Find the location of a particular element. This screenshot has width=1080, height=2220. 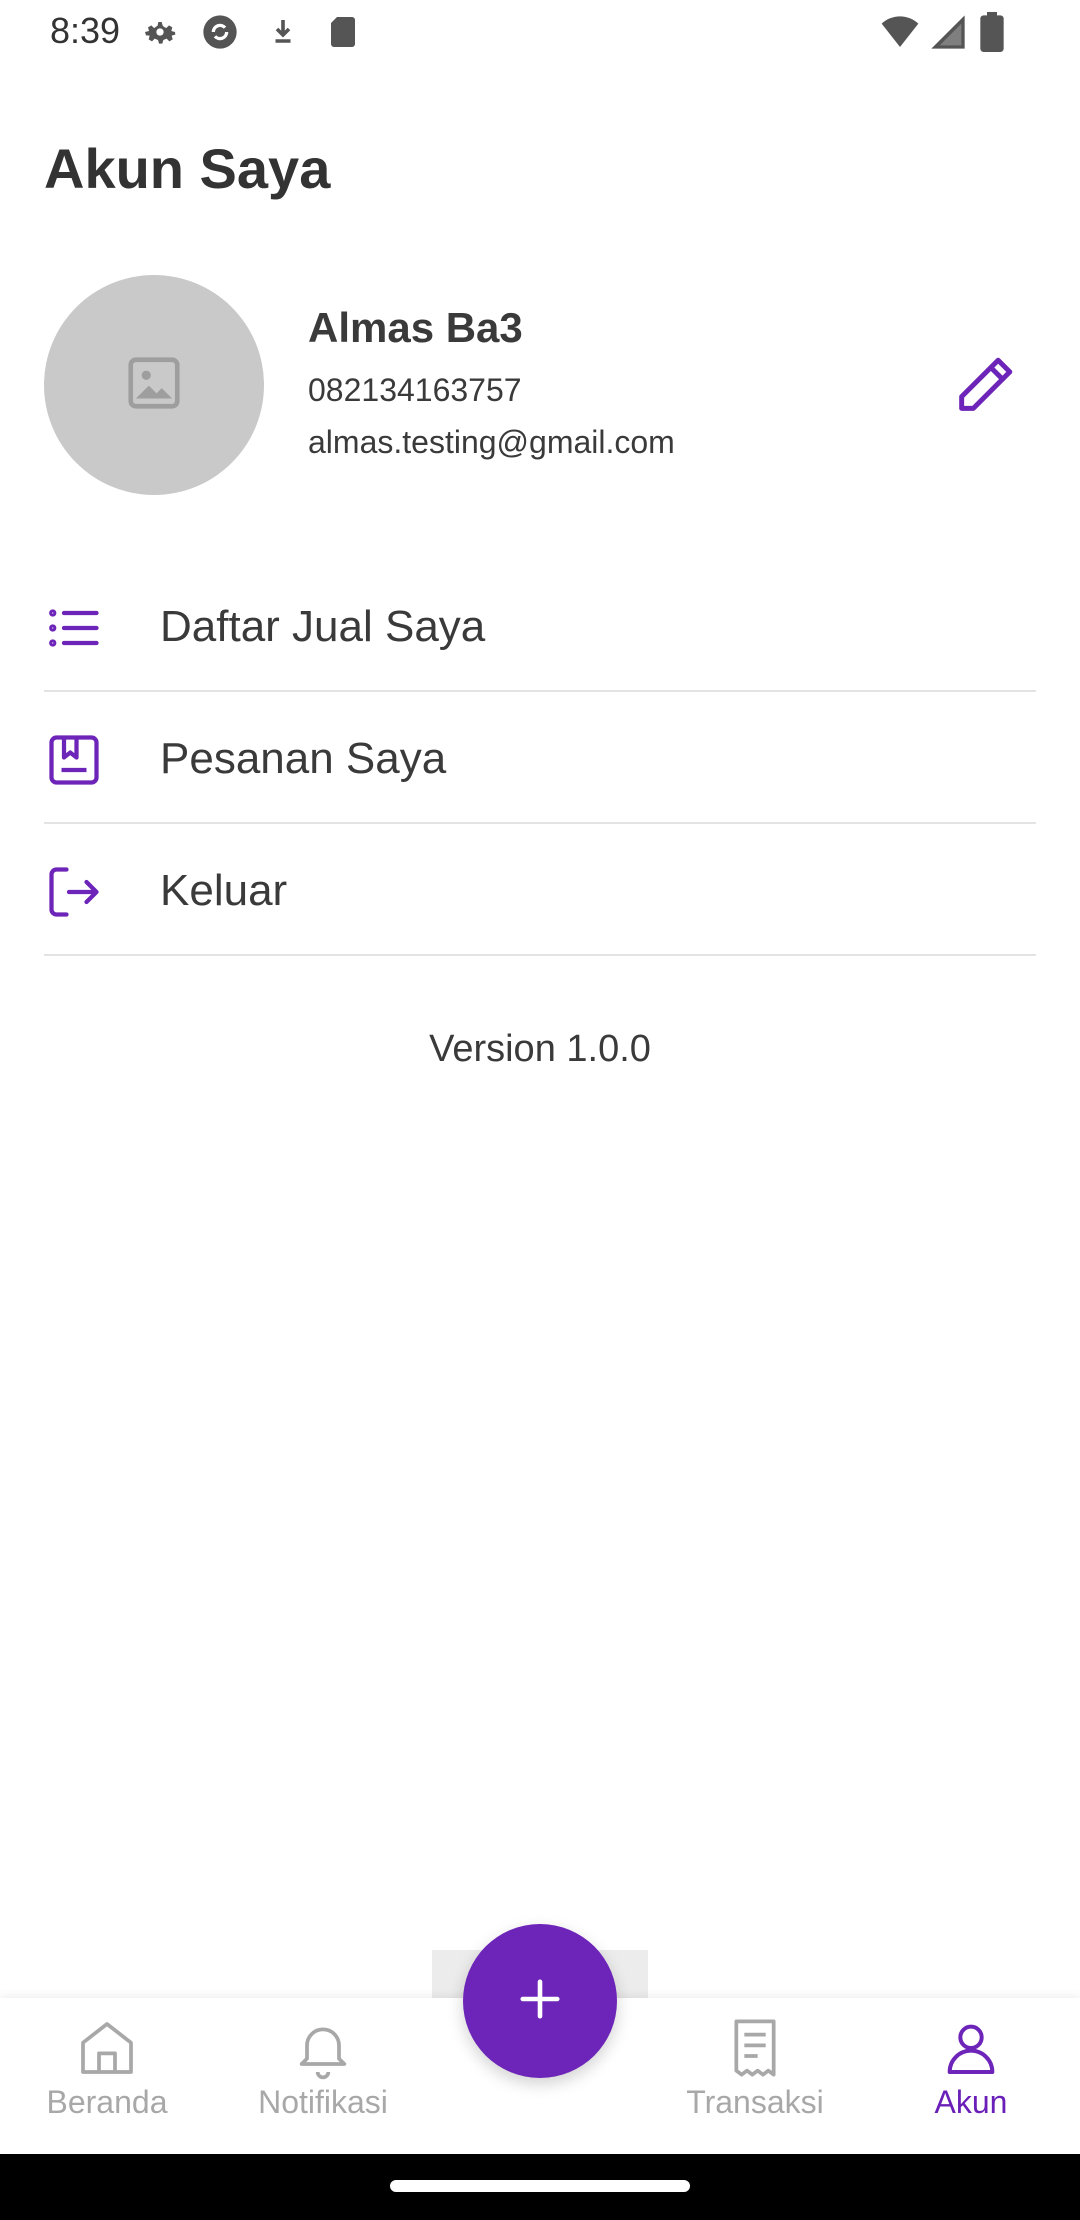

status-time: 8:39 is located at coordinates (85, 30).